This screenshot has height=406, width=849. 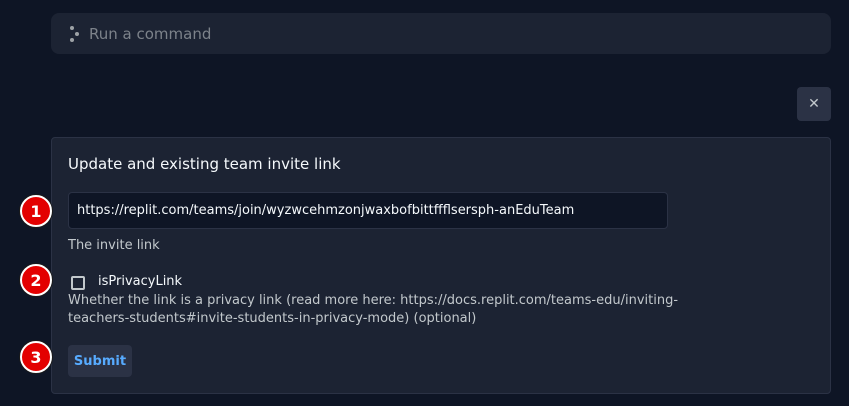 I want to click on command-bar-placeholder: Run a command, so click(x=150, y=33).